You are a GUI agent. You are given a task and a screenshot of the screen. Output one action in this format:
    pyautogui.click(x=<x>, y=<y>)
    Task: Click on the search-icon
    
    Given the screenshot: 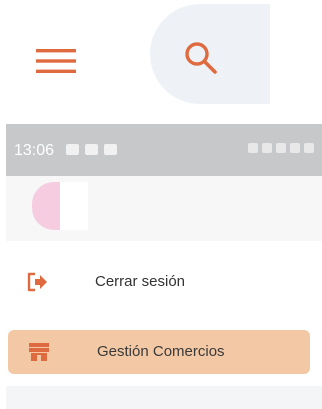 What is the action you would take?
    pyautogui.click(x=201, y=58)
    